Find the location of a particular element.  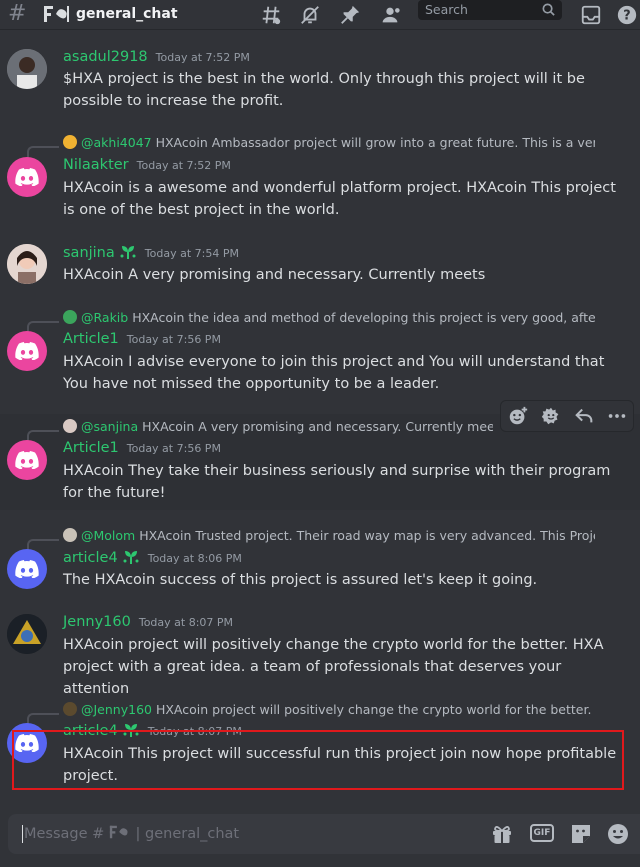

add-reaction-icon is located at coordinates (518, 416).